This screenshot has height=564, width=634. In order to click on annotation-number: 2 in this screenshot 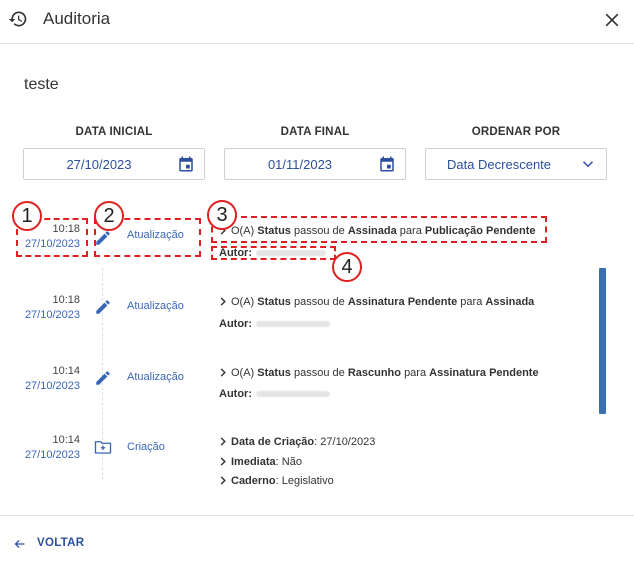, I will do `click(109, 216)`.